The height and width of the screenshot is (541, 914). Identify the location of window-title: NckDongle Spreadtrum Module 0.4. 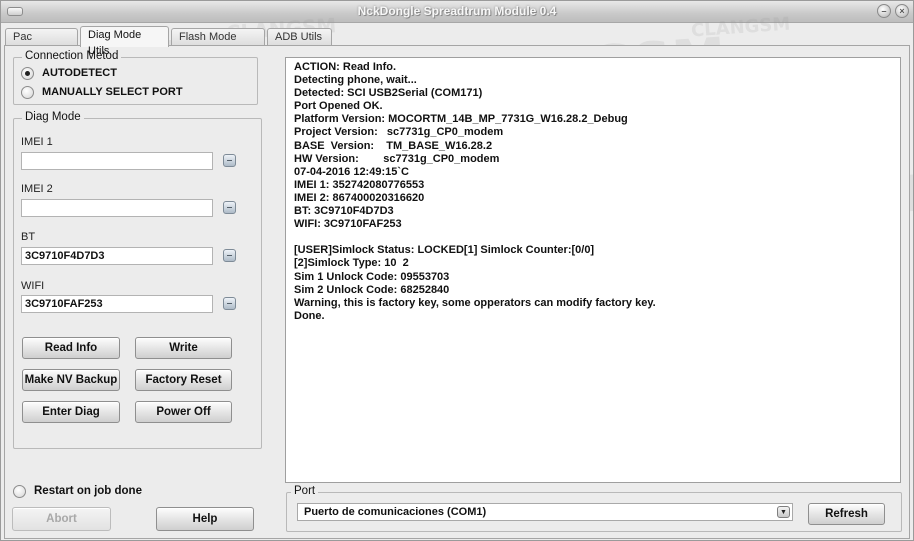
(457, 11).